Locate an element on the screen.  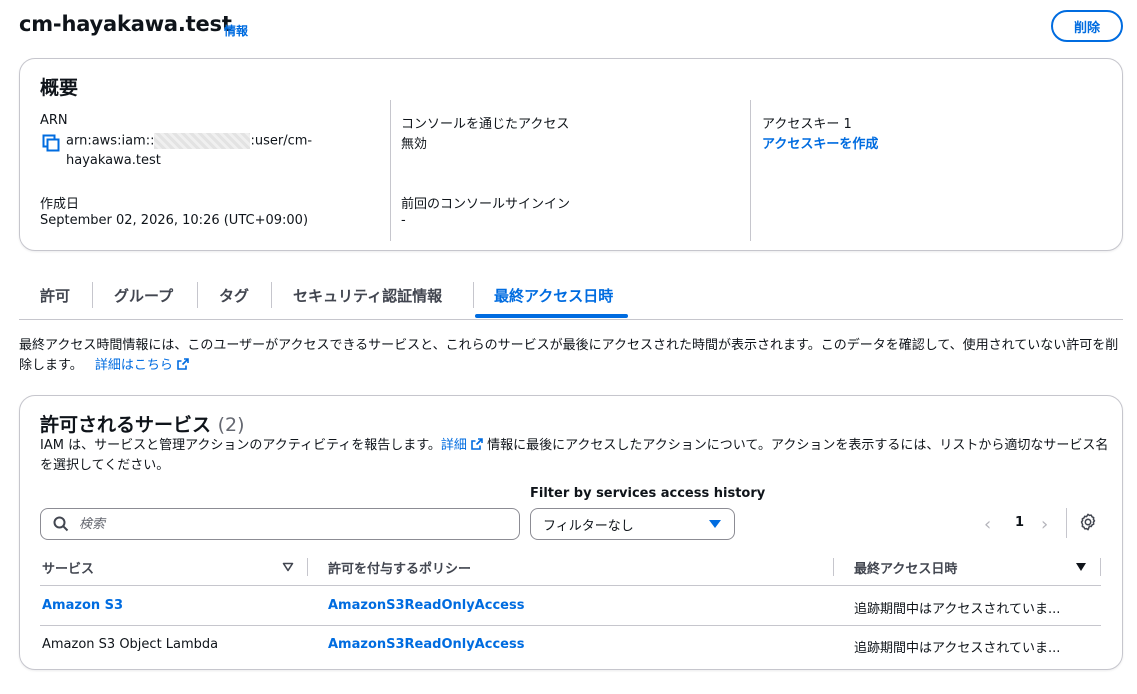
tab-last-accessed: 最終アクセス日時 is located at coordinates (553, 295).